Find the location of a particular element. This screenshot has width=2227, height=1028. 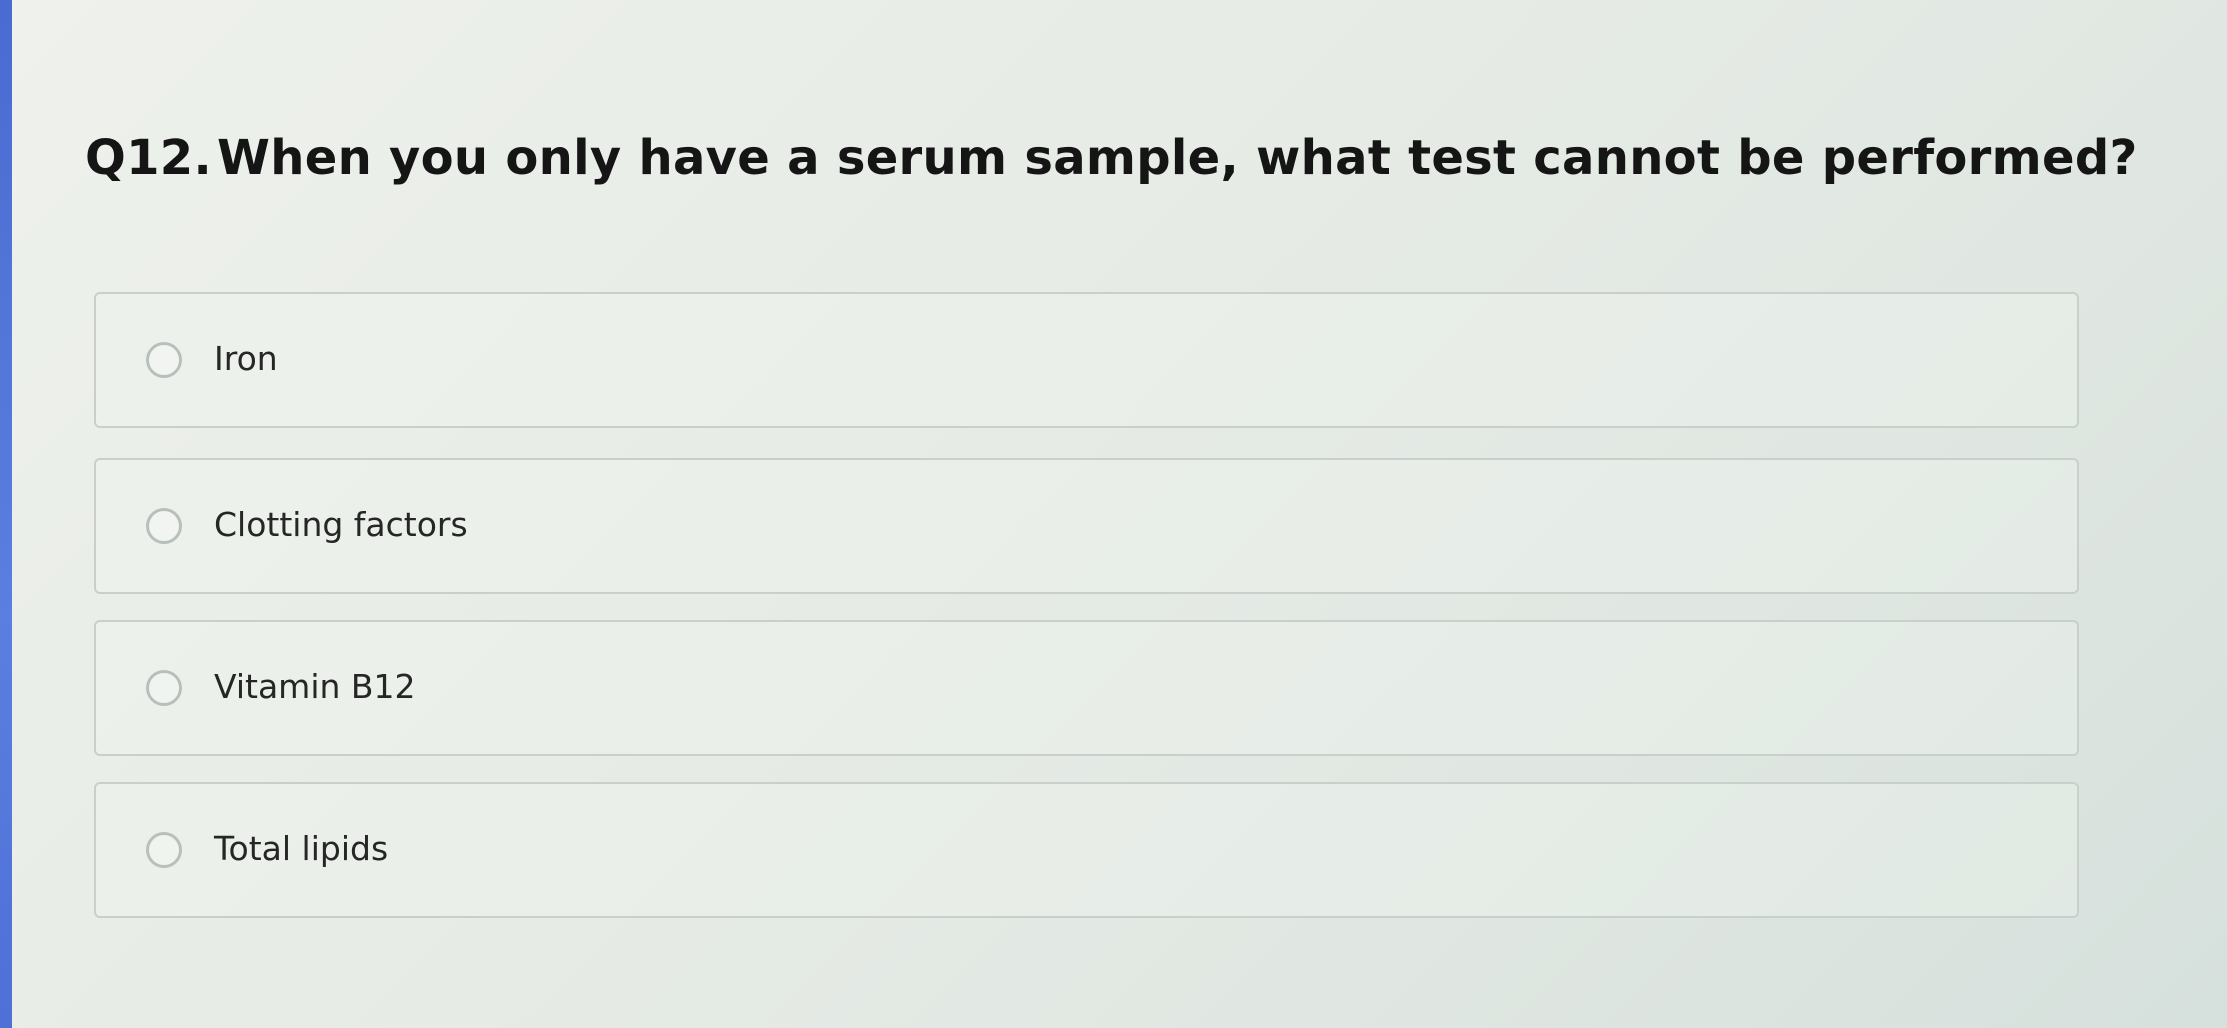

answer-option-iron: Iron is located at coordinates (1086, 360).